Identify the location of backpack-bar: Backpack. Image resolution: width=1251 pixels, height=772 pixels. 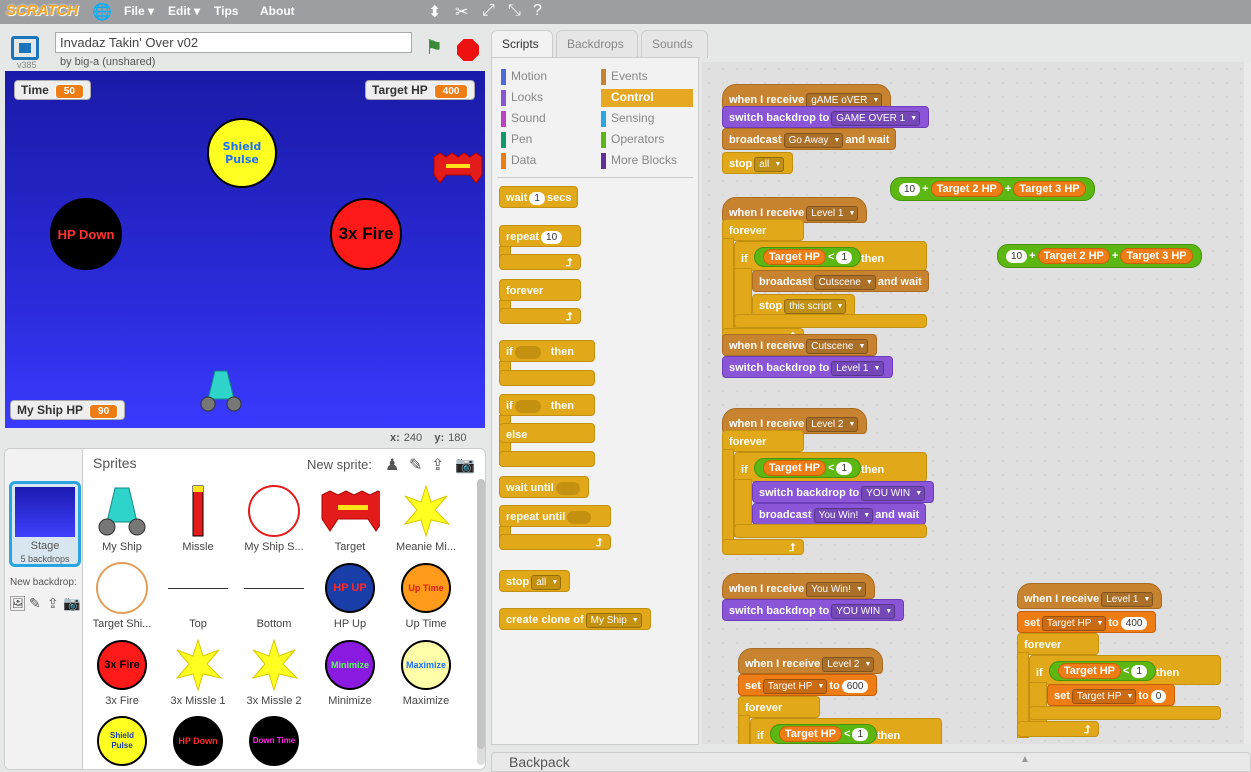
(871, 762).